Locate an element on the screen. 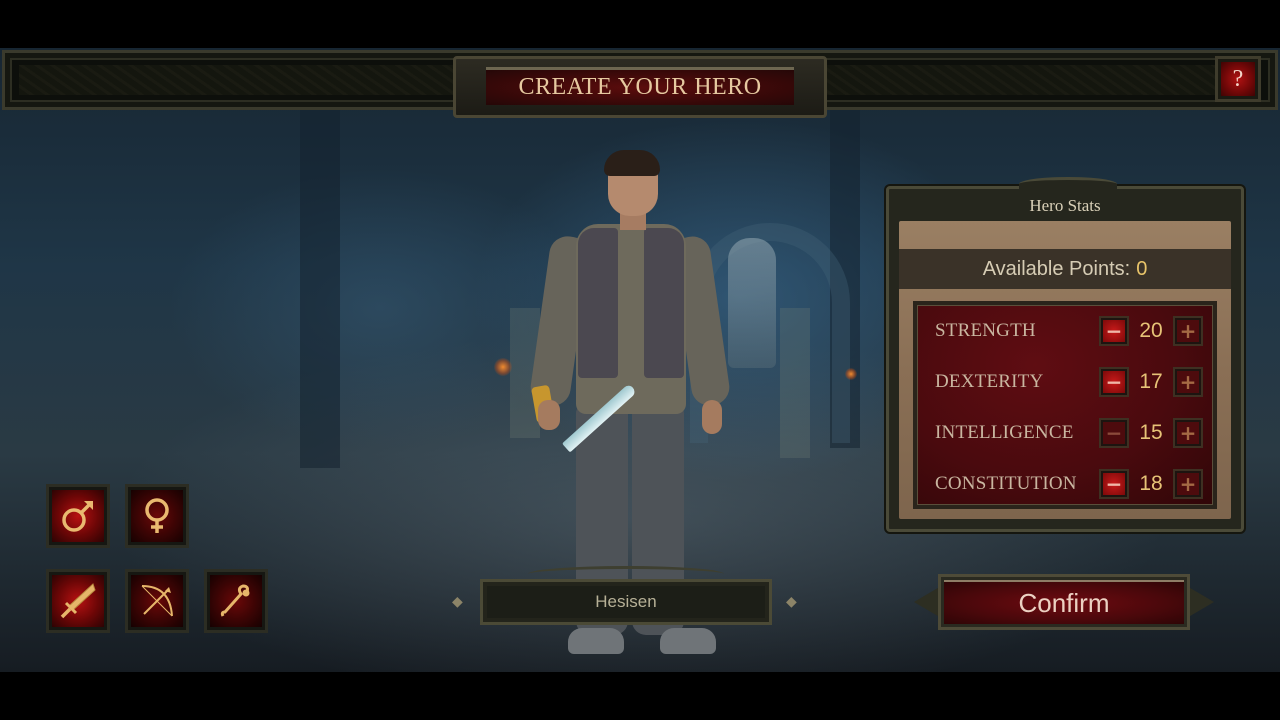 The image size is (1280, 720). decrease-intelligence-button: − is located at coordinates (1114, 433).